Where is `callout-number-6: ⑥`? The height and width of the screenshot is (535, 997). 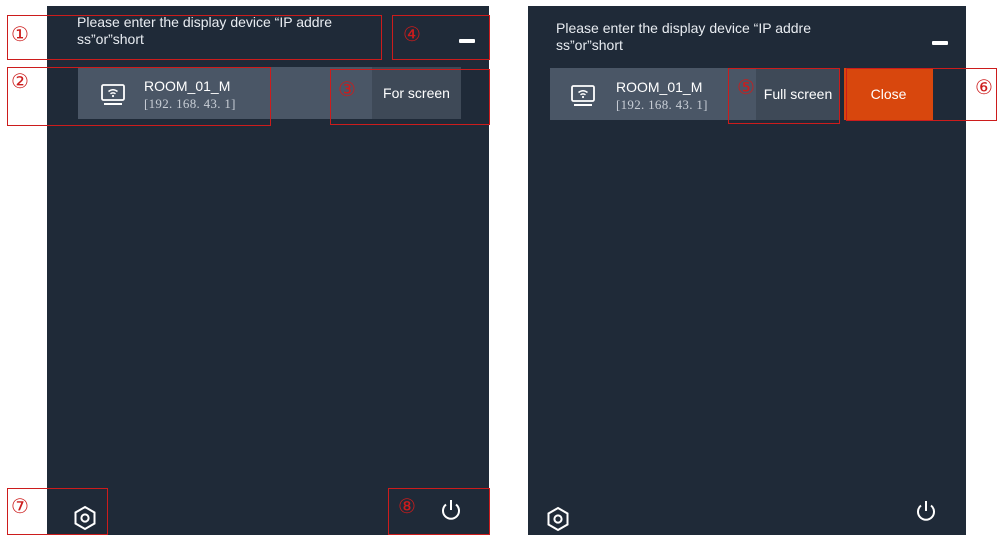
callout-number-6: ⑥ is located at coordinates (984, 87).